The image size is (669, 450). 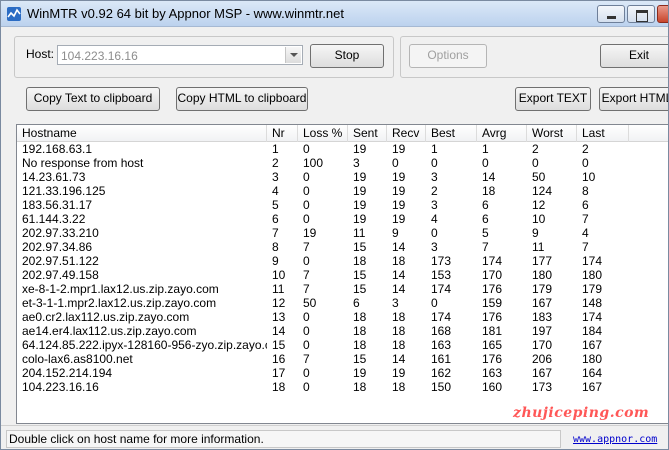 What do you see at coordinates (585, 191) in the screenshot?
I see `table-cell: 8` at bounding box center [585, 191].